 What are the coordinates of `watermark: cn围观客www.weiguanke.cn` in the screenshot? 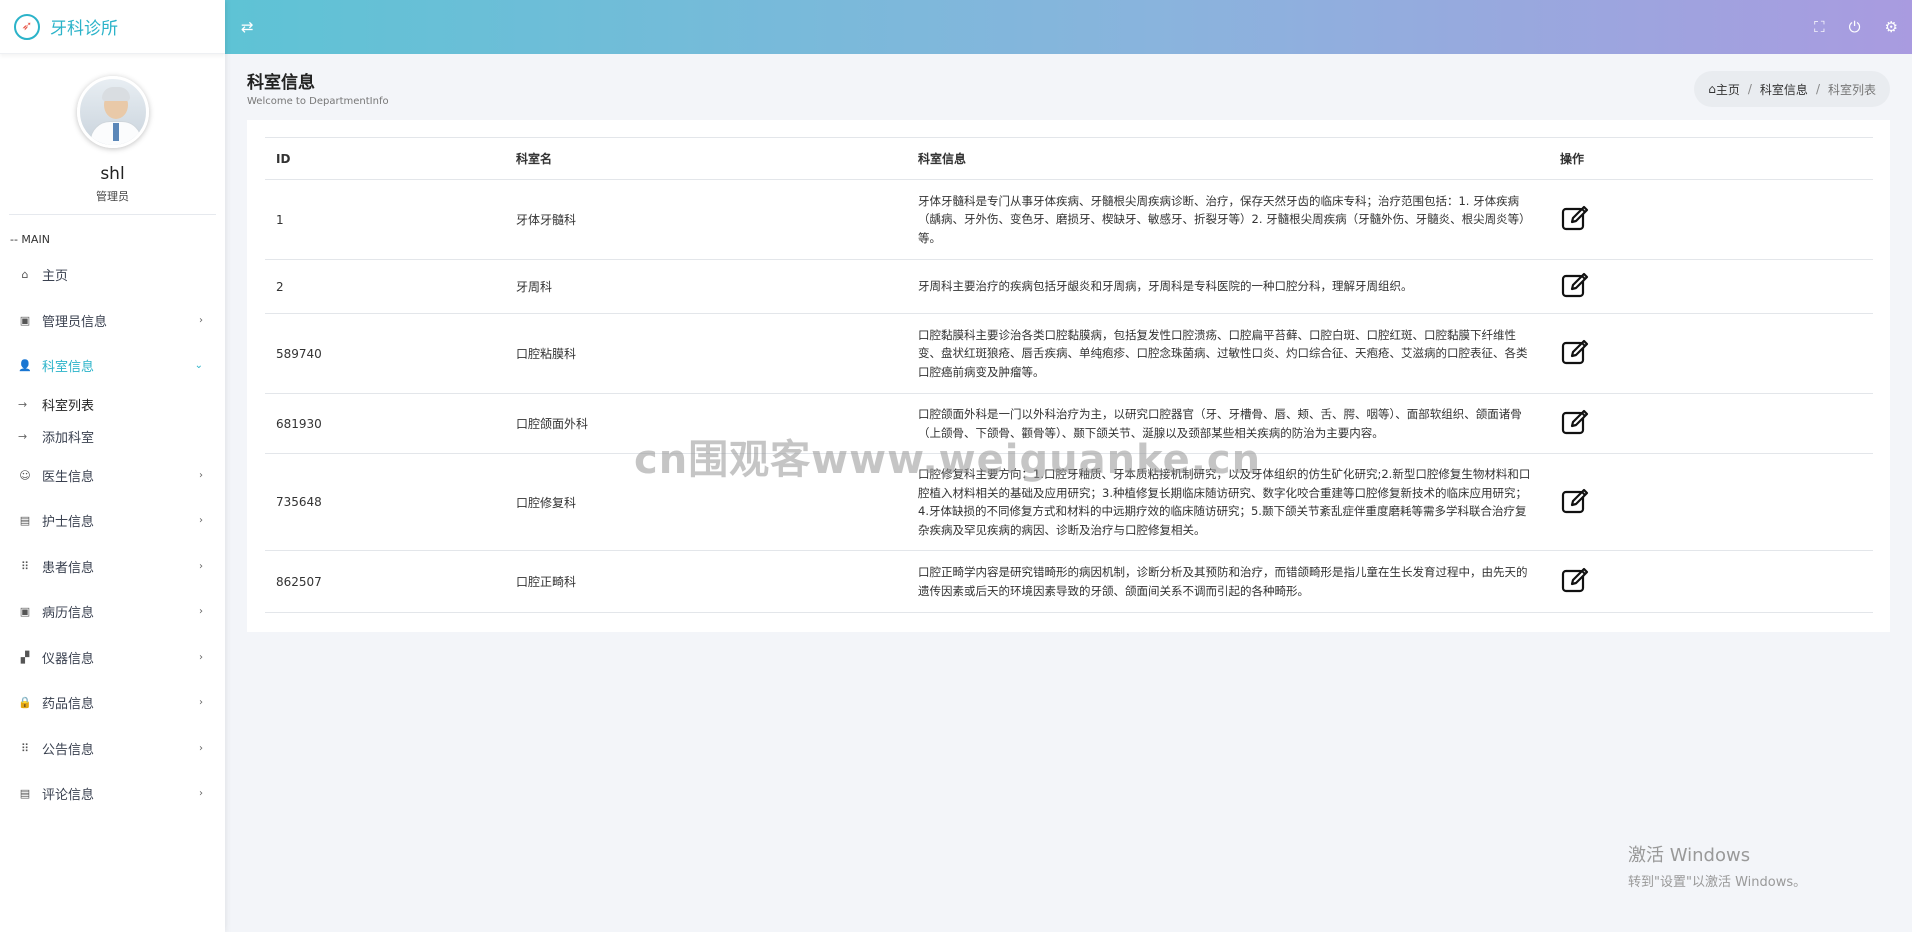 It's located at (948, 460).